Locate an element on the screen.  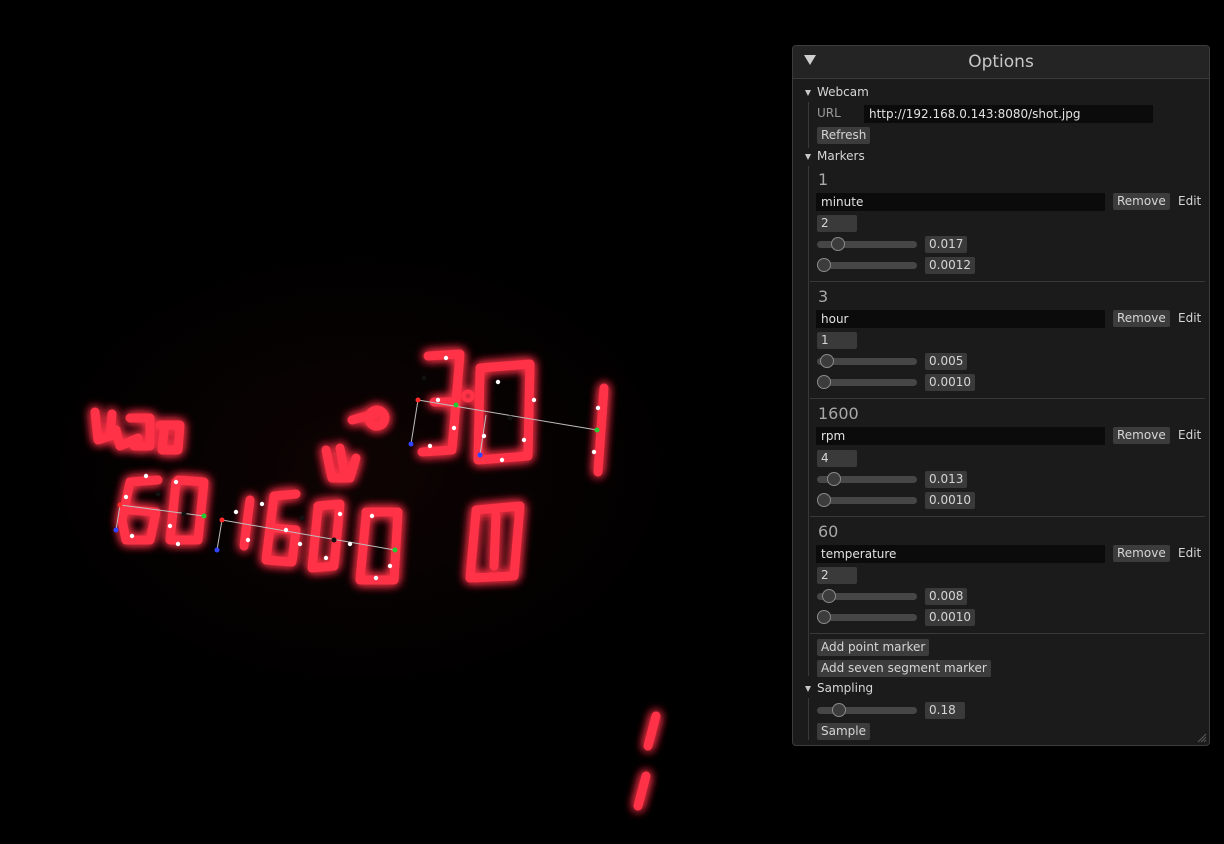
marker-reading: 3 is located at coordinates (823, 296).